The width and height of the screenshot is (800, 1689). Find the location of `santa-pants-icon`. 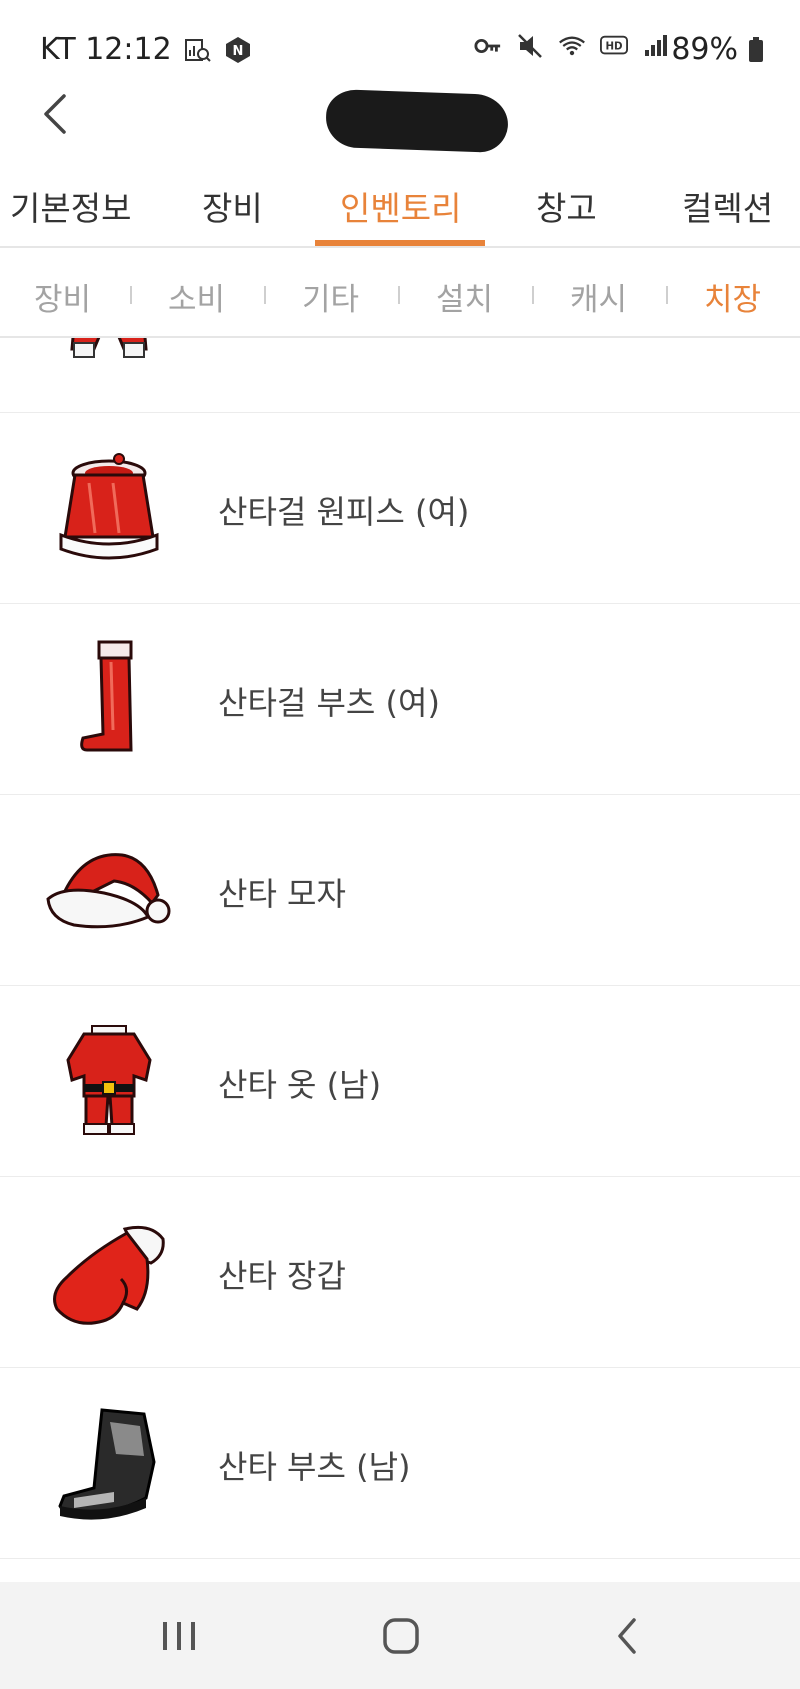

santa-pants-icon is located at coordinates (109, 359).